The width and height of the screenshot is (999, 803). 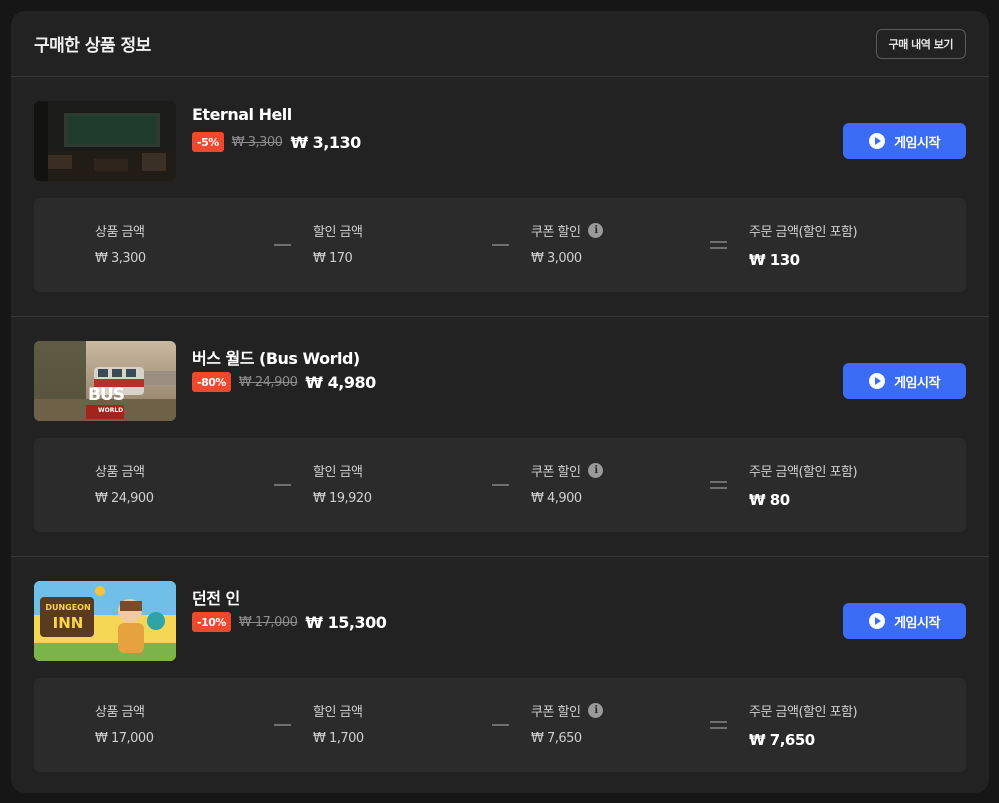 I want to click on coupon-discount-value: ₩ 3,000, so click(x=556, y=258).